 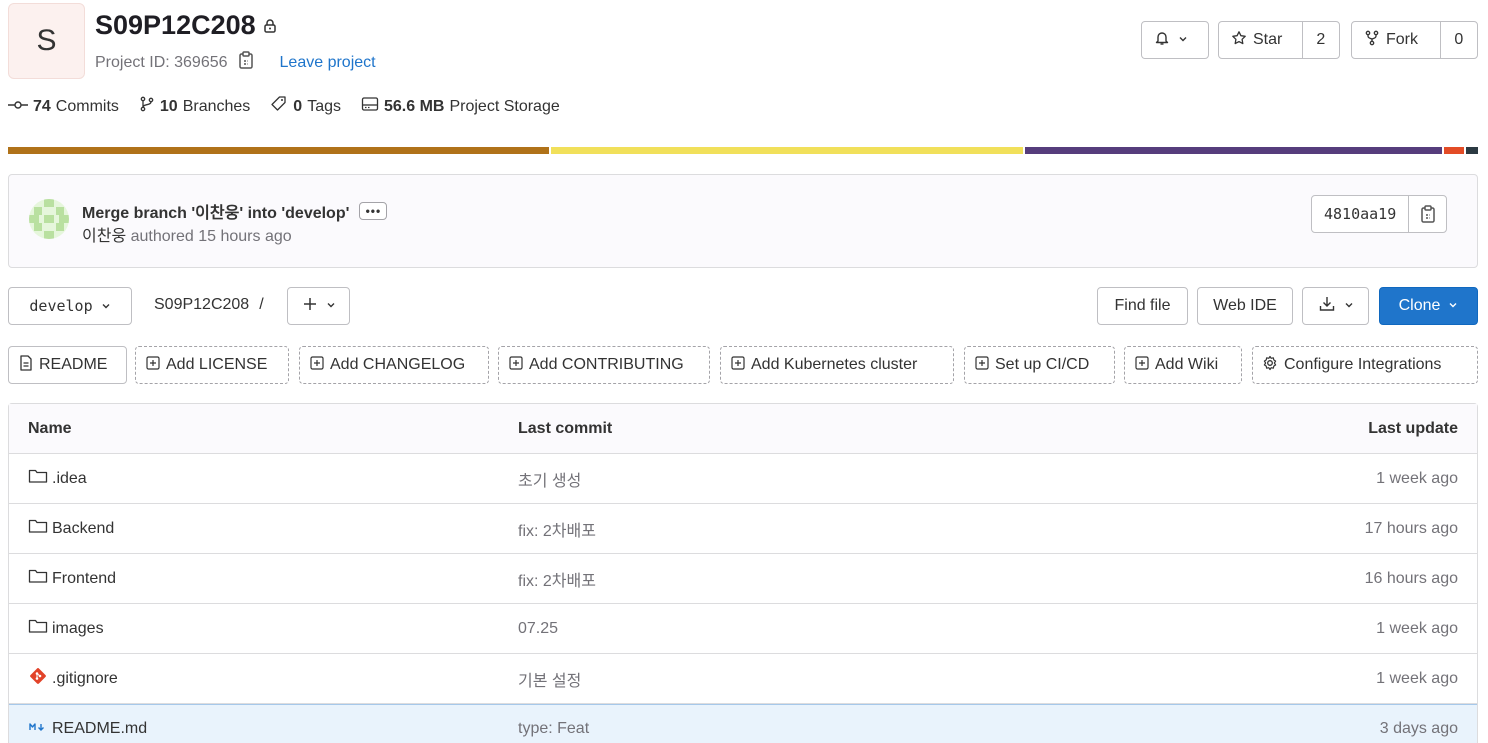 I want to click on copy-sha-button, so click(x=1427, y=214).